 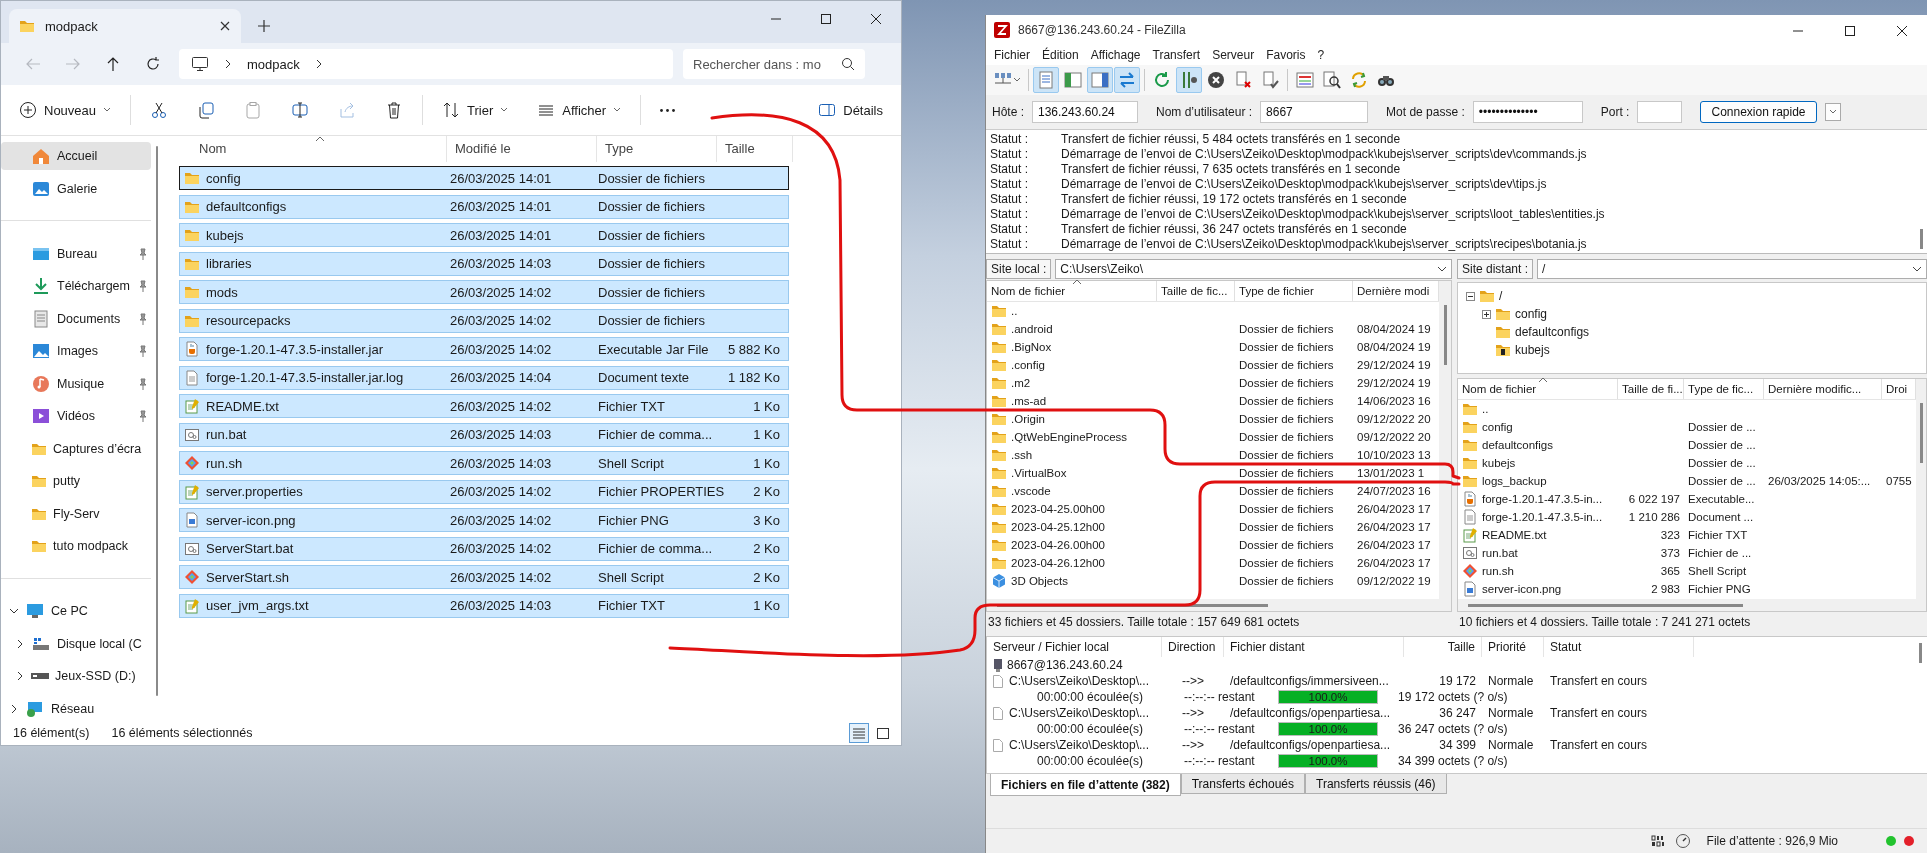 What do you see at coordinates (76, 708) in the screenshot?
I see `nav-item: Réseau` at bounding box center [76, 708].